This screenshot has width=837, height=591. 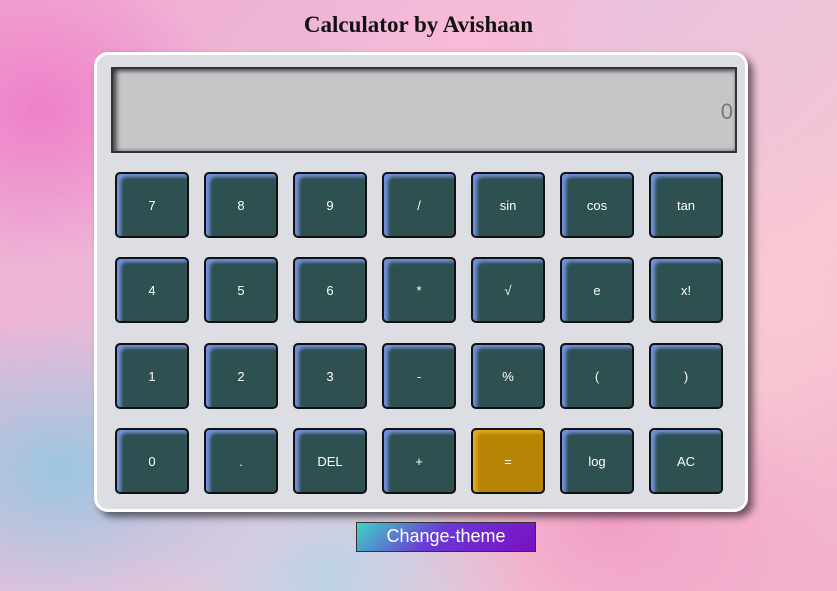 What do you see at coordinates (330, 290) in the screenshot?
I see `key-6: 6` at bounding box center [330, 290].